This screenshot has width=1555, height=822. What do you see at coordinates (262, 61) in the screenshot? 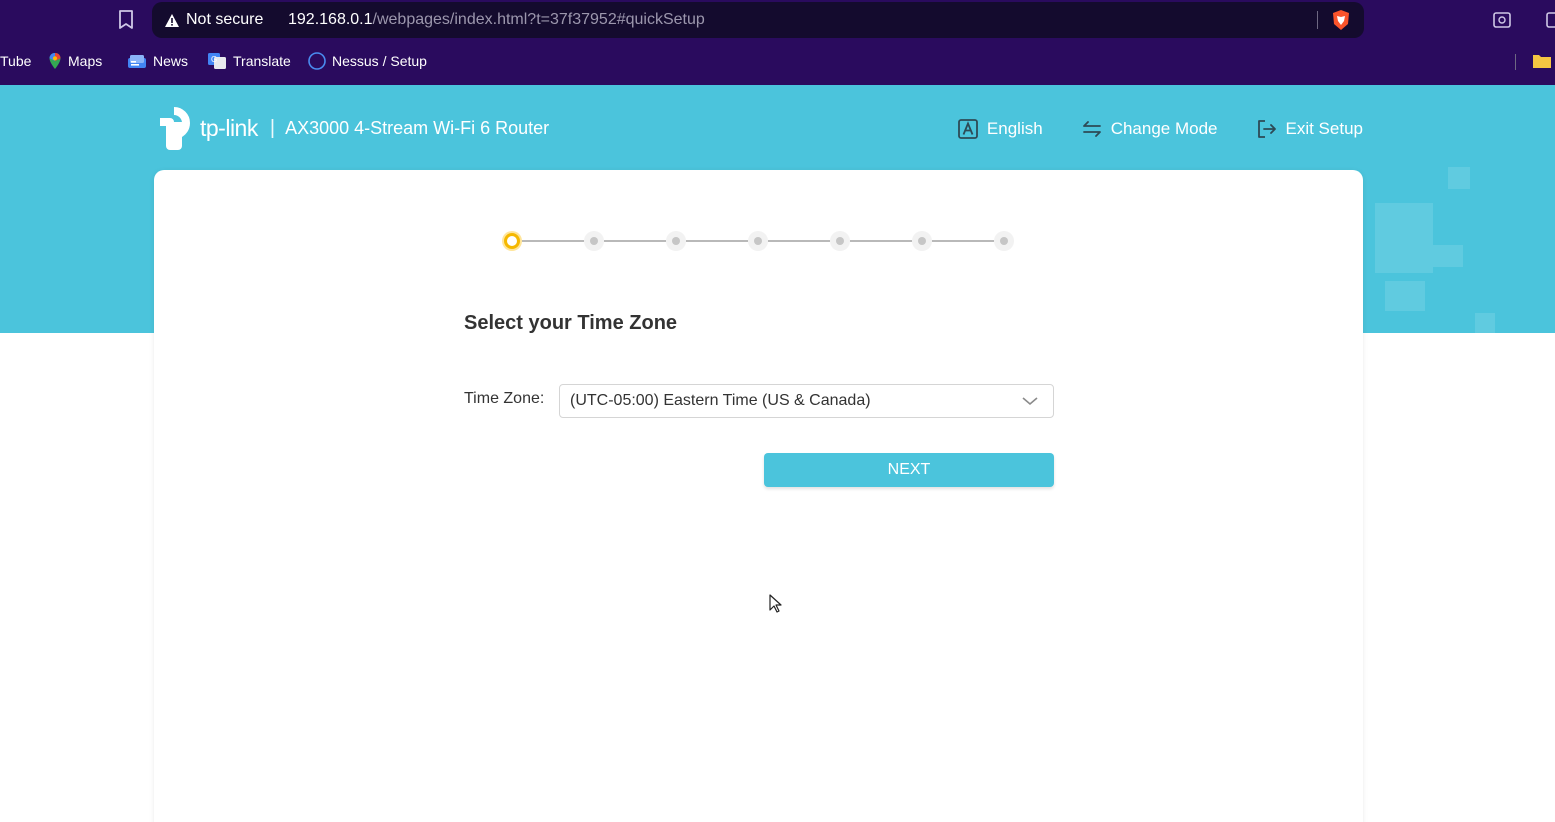
I see `bookmark-label: Translate` at bounding box center [262, 61].